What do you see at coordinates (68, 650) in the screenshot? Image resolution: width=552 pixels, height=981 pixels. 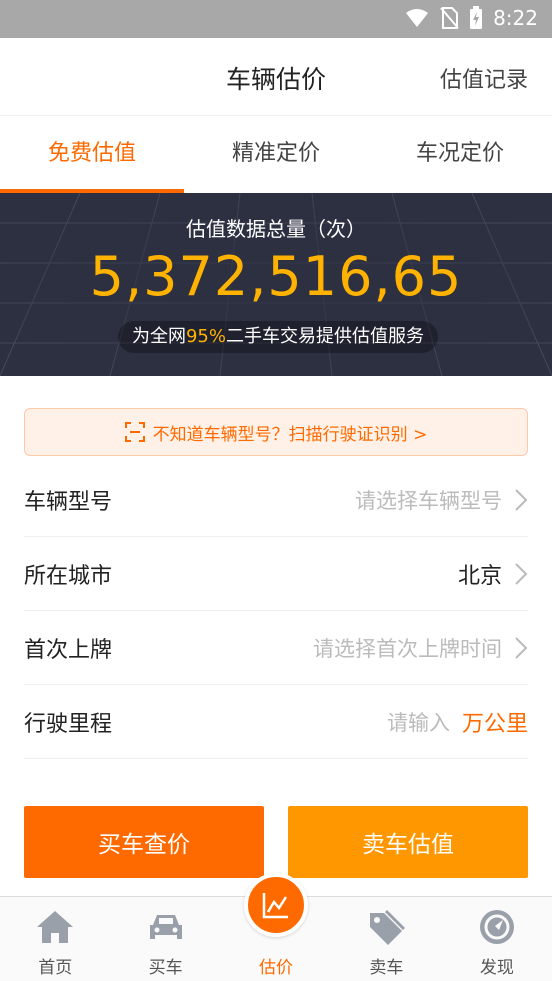 I see `first-registration-label: 首次上牌` at bounding box center [68, 650].